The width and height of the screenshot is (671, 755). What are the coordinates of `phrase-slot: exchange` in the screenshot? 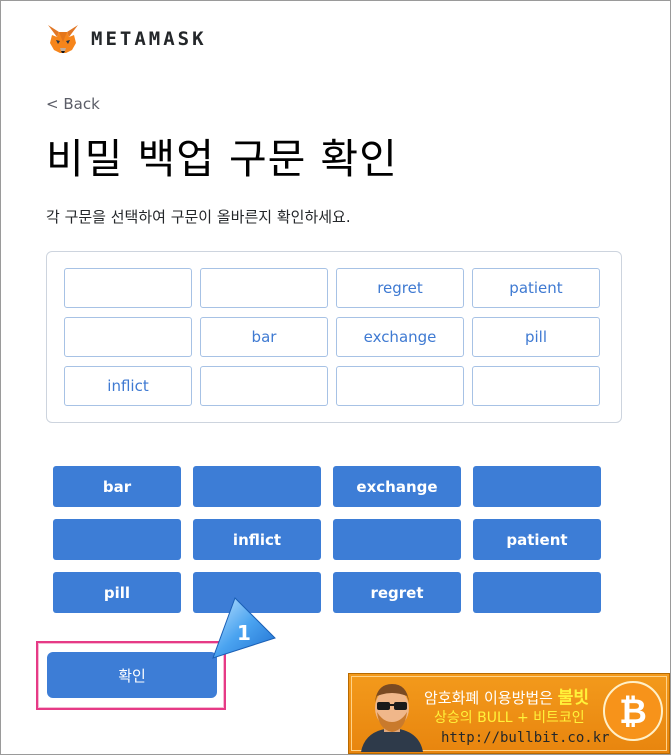 It's located at (400, 337).